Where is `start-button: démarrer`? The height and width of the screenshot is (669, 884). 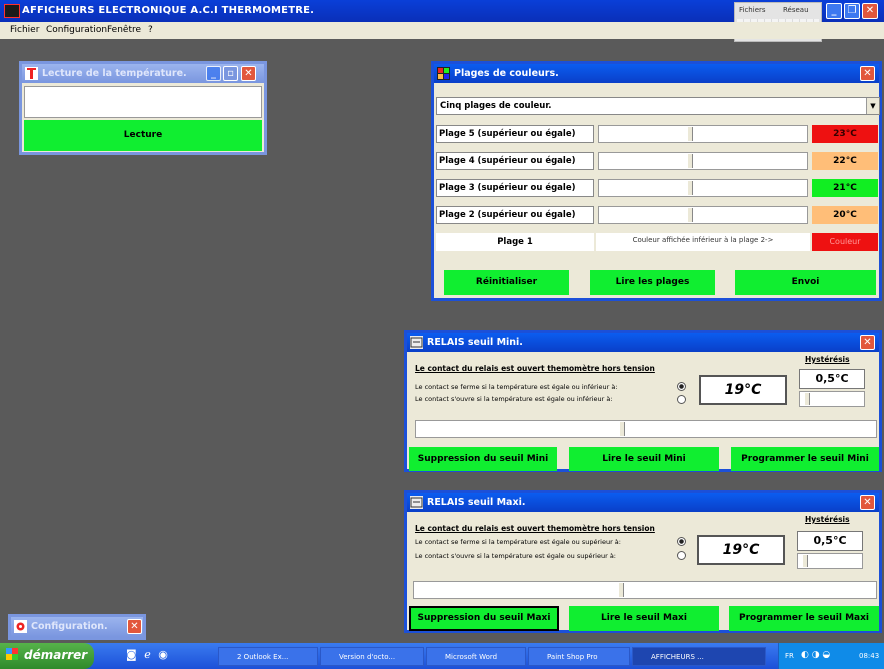 start-button: démarrer is located at coordinates (47, 656).